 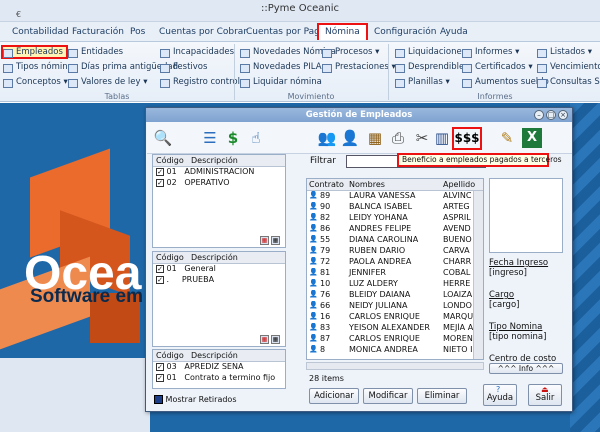 What do you see at coordinates (507, 138) in the screenshot?
I see `export-icon: ✎` at bounding box center [507, 138].